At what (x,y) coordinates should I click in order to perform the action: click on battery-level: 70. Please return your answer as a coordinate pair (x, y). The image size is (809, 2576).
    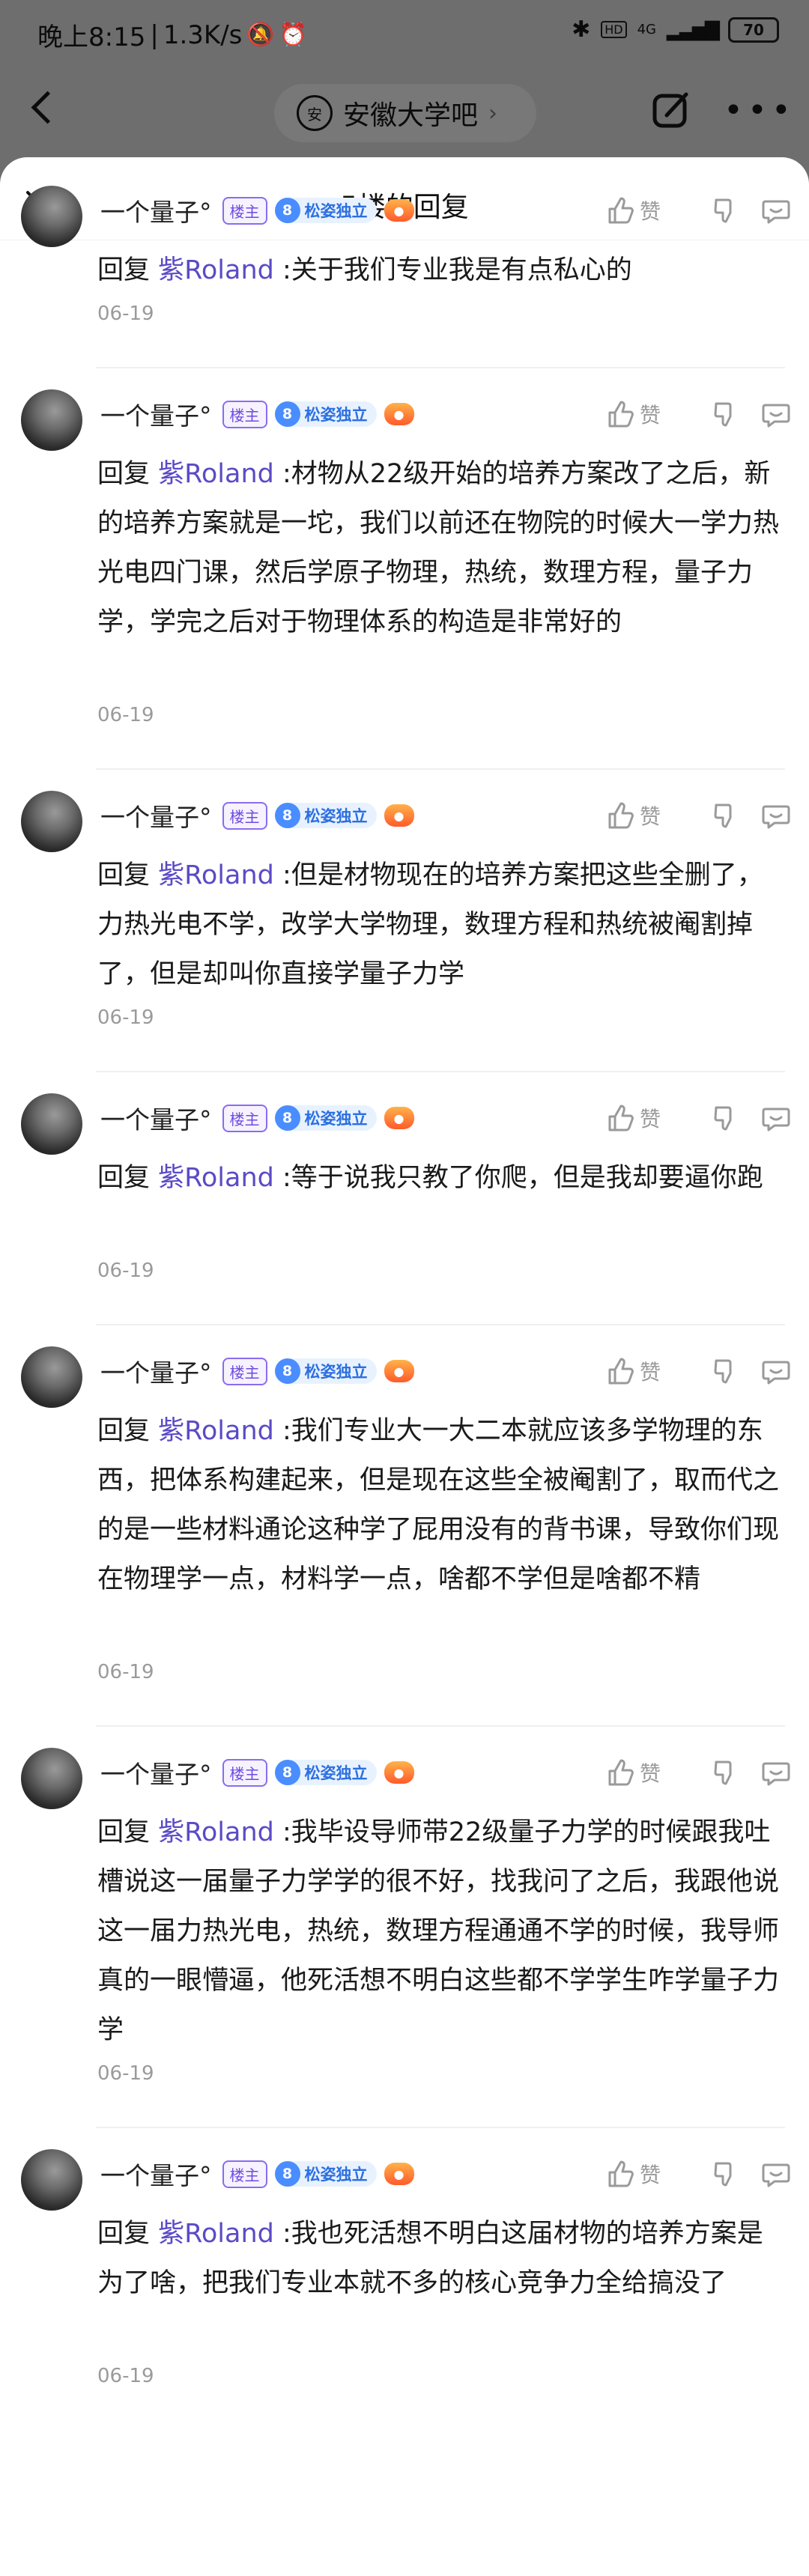
    Looking at the image, I should click on (753, 29).